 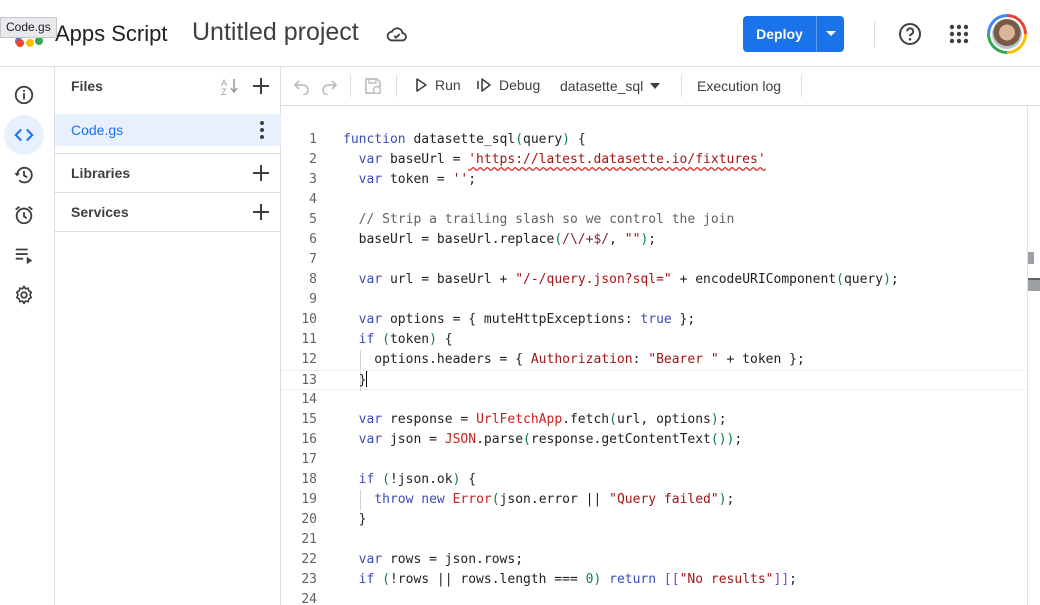 I want to click on code-line: 1 function datasette_sql(query) {, so click(x=654, y=140).